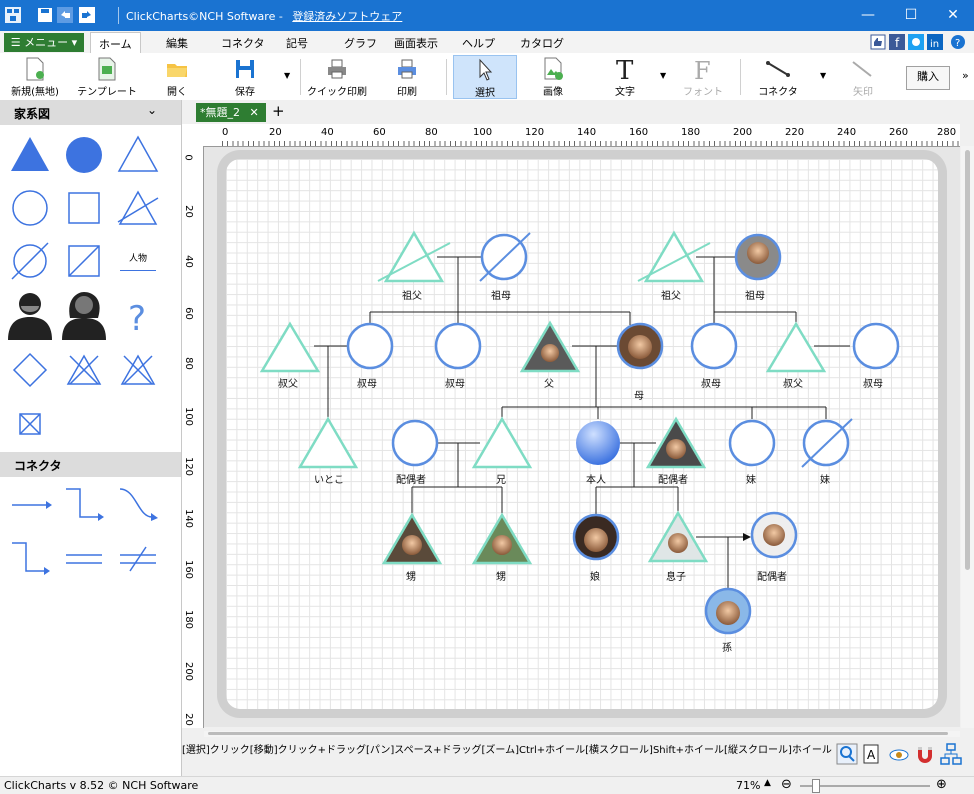 This screenshot has height=794, width=974. What do you see at coordinates (90, 112) in the screenshot?
I see `family-tree-header: 家系図 ⌄` at bounding box center [90, 112].